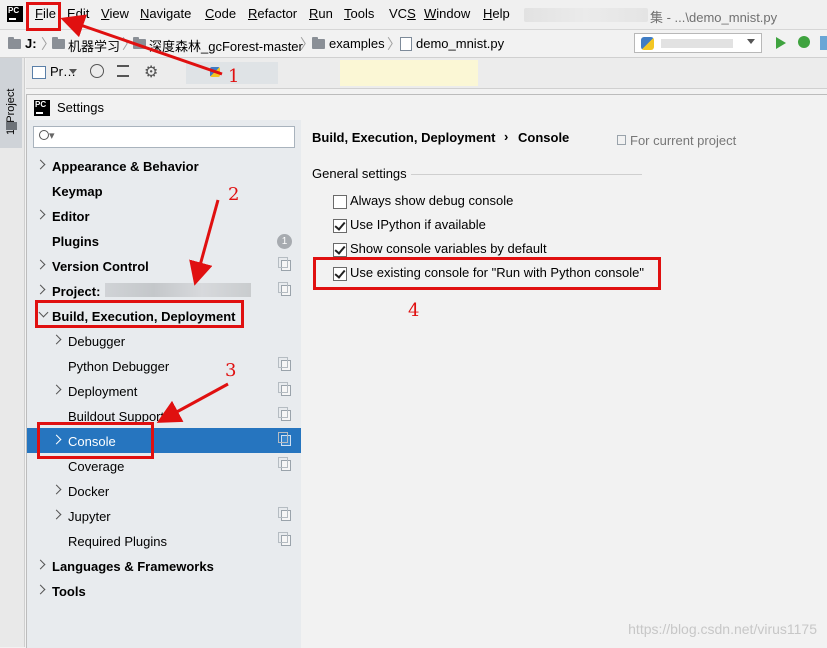 The width and height of the screenshot is (827, 648). I want to click on annotation-number-3: 3, so click(231, 370).